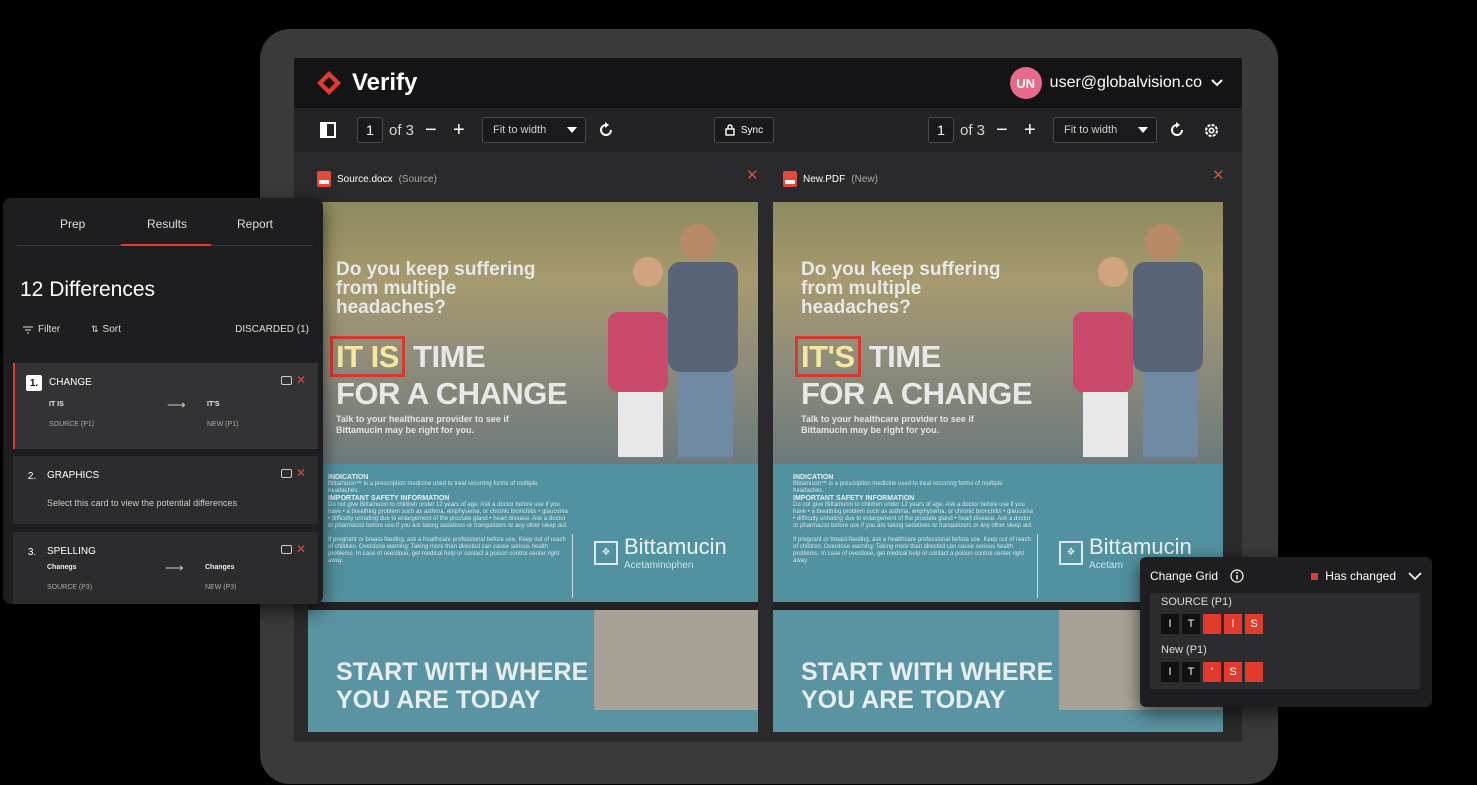 Image resolution: width=1477 pixels, height=785 pixels. What do you see at coordinates (828, 356) in the screenshot?
I see `highlighted-difference: IT'S` at bounding box center [828, 356].